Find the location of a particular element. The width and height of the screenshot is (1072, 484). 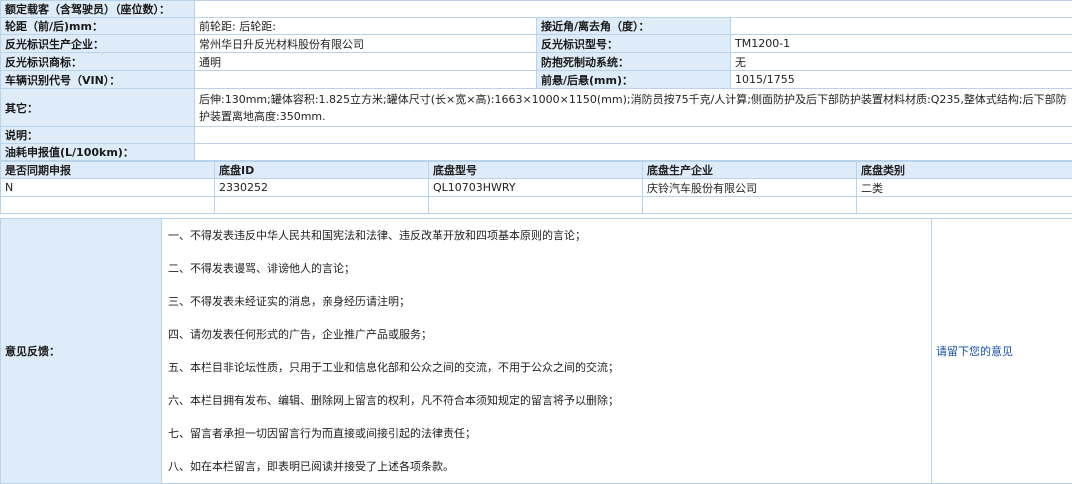

chassis-header-maker: 底盘生产企业 is located at coordinates (750, 170).